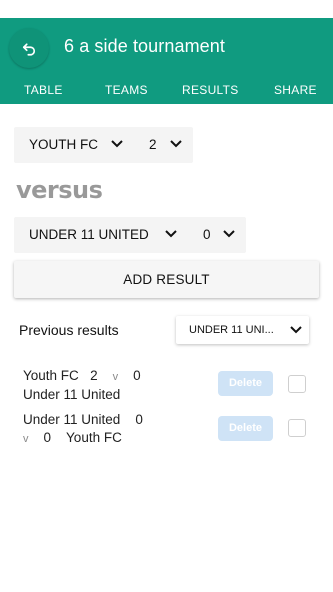 This screenshot has height=592, width=333. Describe the element at coordinates (69, 330) in the screenshot. I see `previous-results-heading: Previous results` at that location.